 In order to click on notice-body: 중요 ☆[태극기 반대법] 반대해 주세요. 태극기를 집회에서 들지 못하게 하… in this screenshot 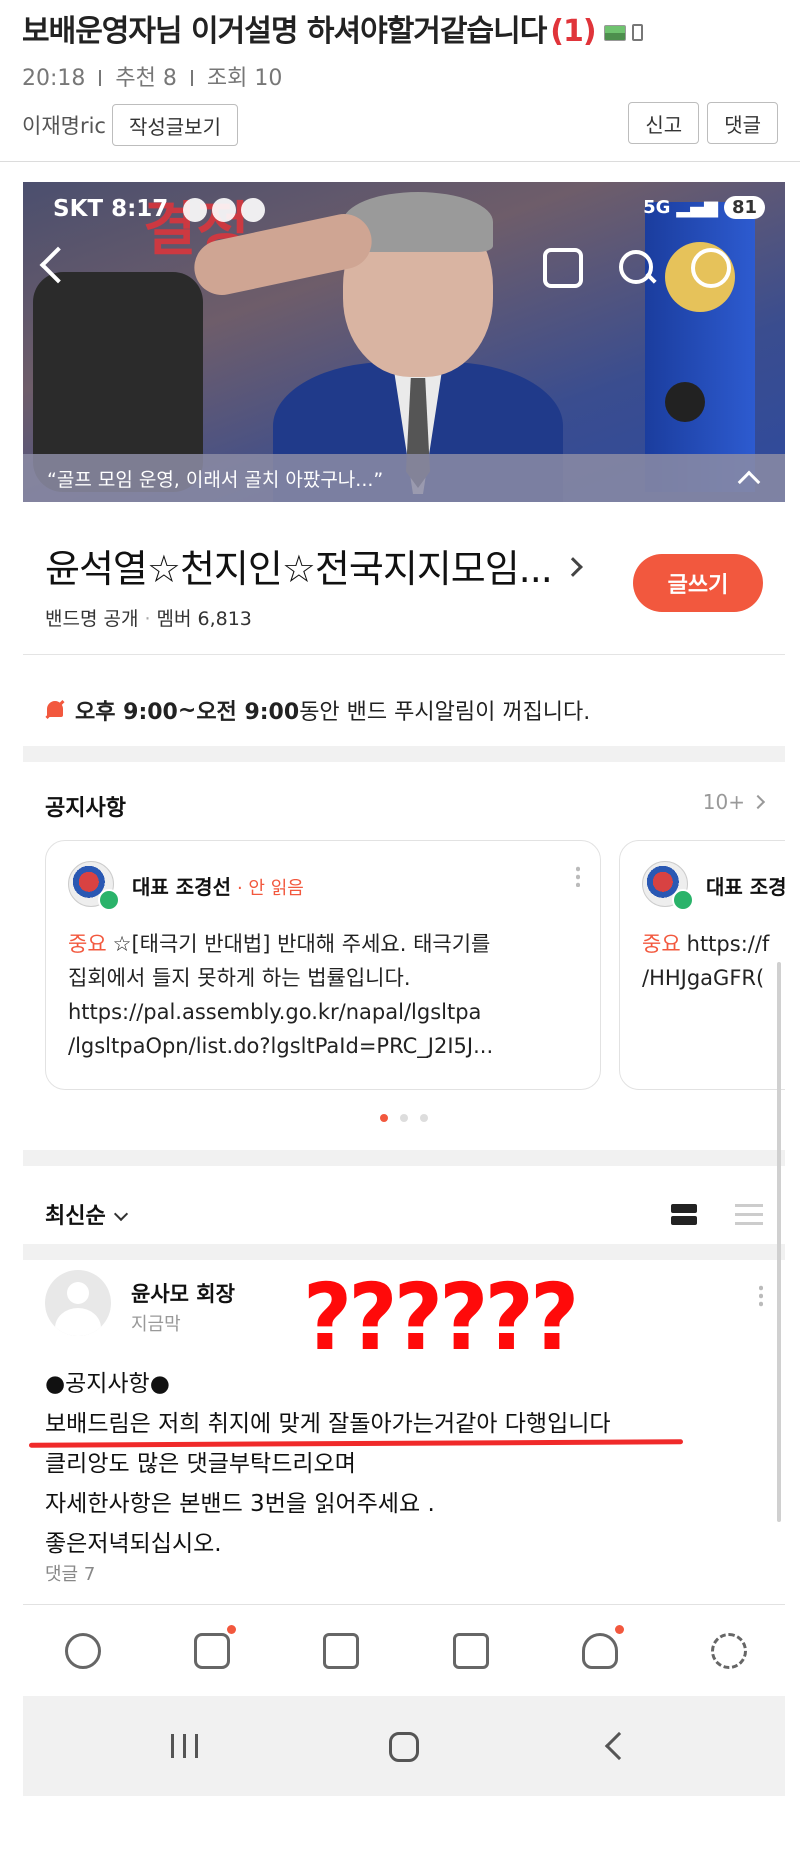, I will do `click(281, 995)`.